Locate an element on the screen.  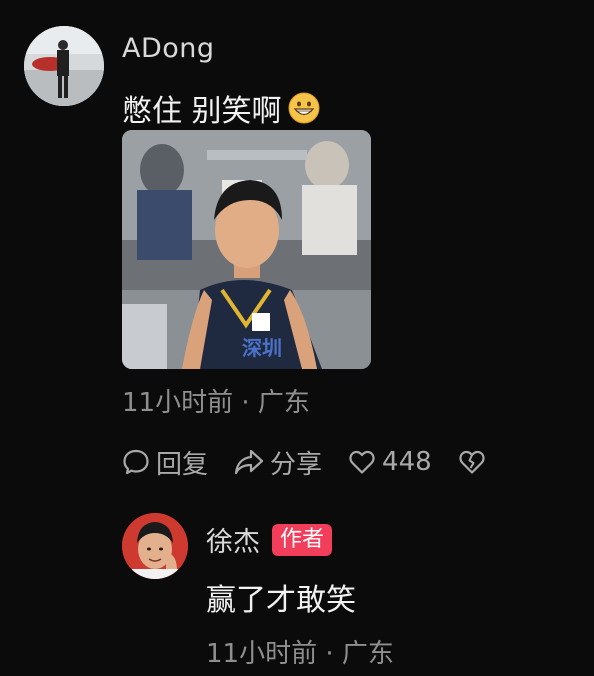
share-arrow-icon is located at coordinates (249, 462).